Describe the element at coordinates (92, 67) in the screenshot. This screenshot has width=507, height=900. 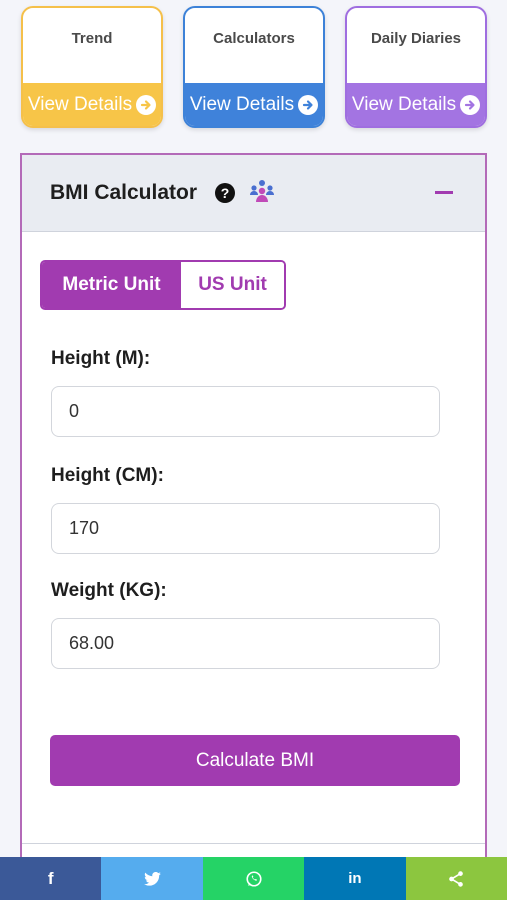
I see `trend-card: Trend View Details` at that location.